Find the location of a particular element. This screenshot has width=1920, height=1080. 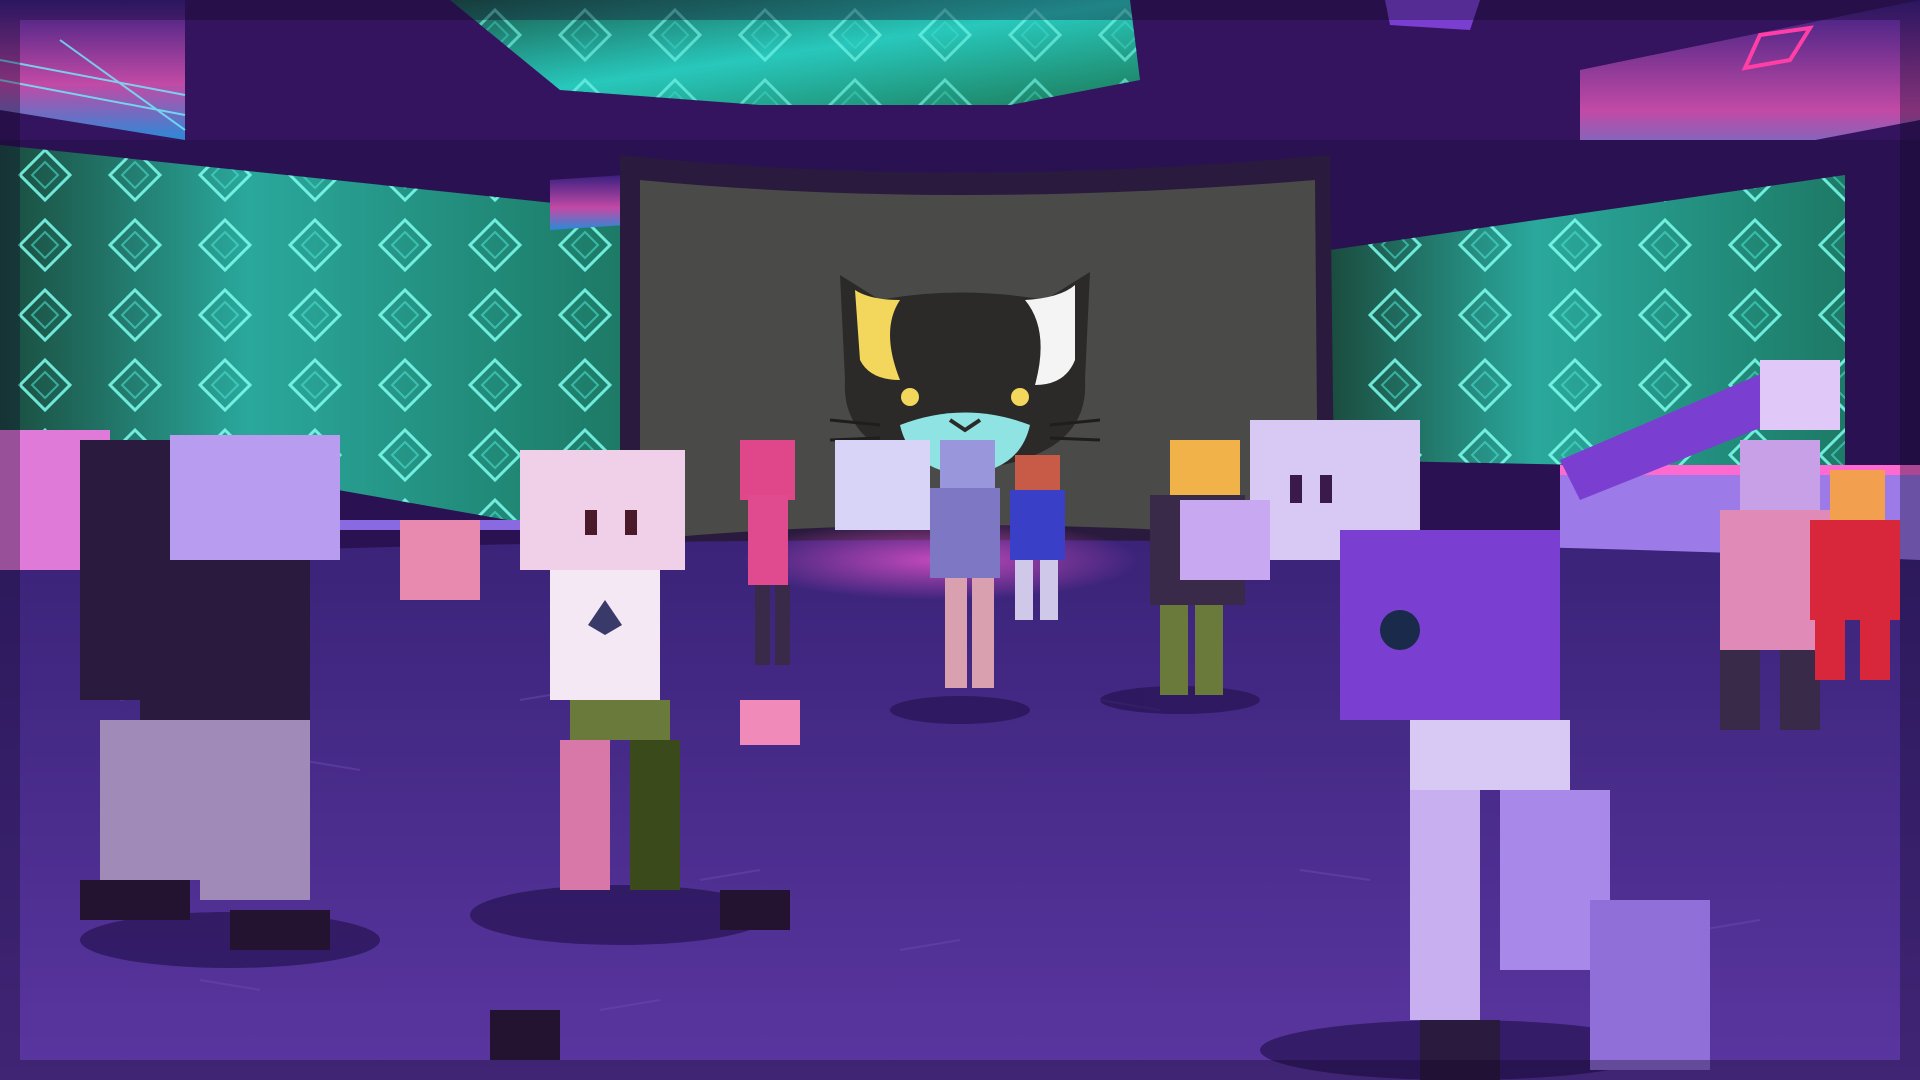

neon-panel-mid-left is located at coordinates (587, 202).